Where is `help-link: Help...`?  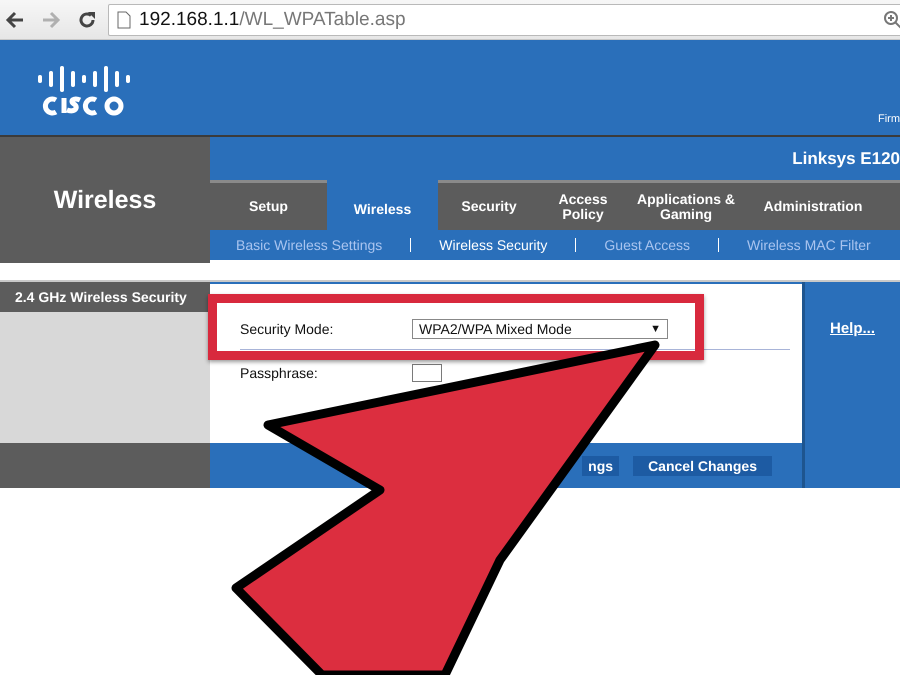
help-link: Help... is located at coordinates (852, 329).